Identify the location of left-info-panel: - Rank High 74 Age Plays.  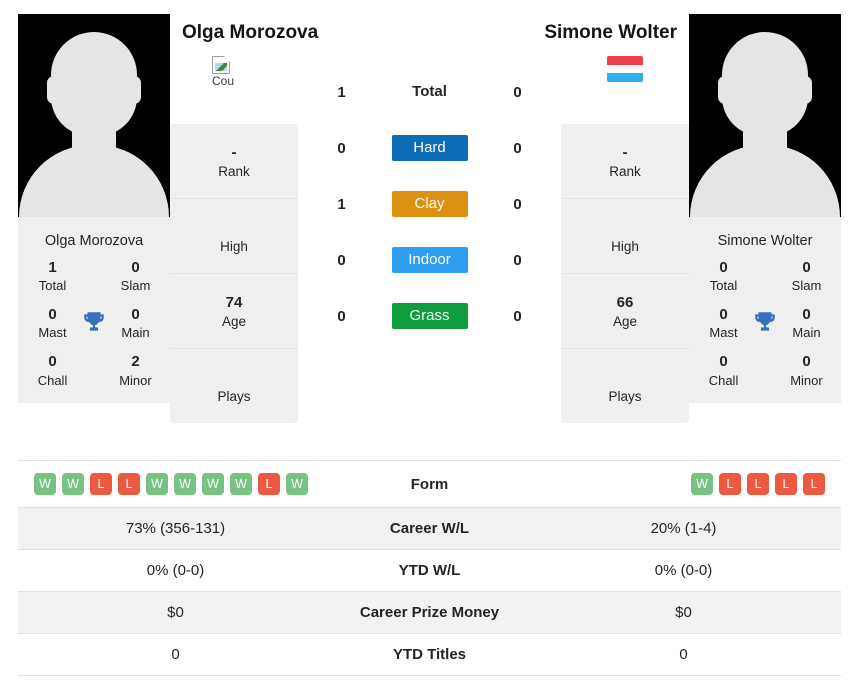
(234, 273).